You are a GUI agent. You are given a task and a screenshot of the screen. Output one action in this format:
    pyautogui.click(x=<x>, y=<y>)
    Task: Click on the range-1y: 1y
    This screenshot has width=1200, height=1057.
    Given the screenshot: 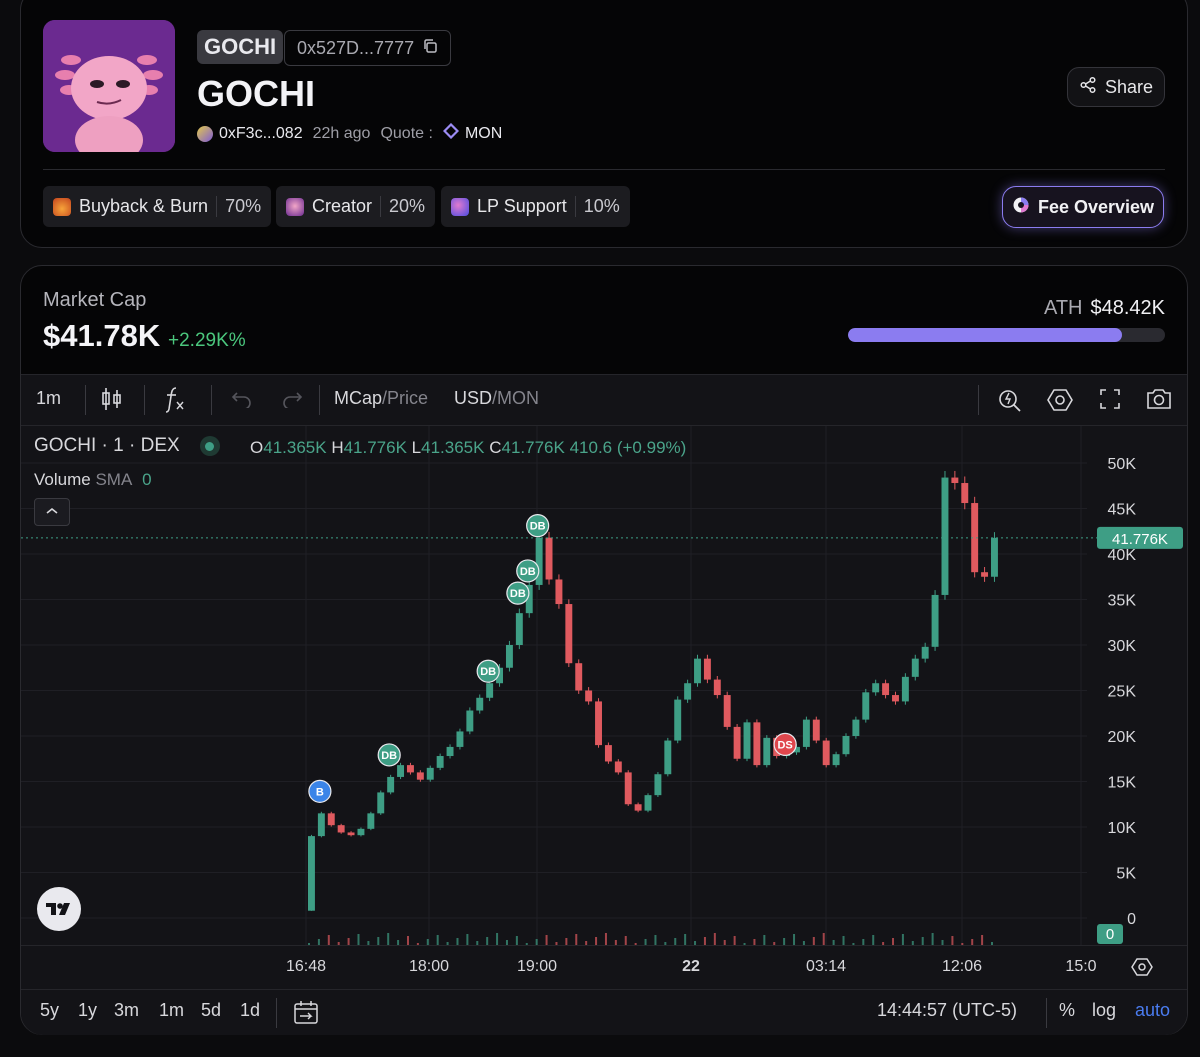 What is the action you would take?
    pyautogui.click(x=87, y=1010)
    